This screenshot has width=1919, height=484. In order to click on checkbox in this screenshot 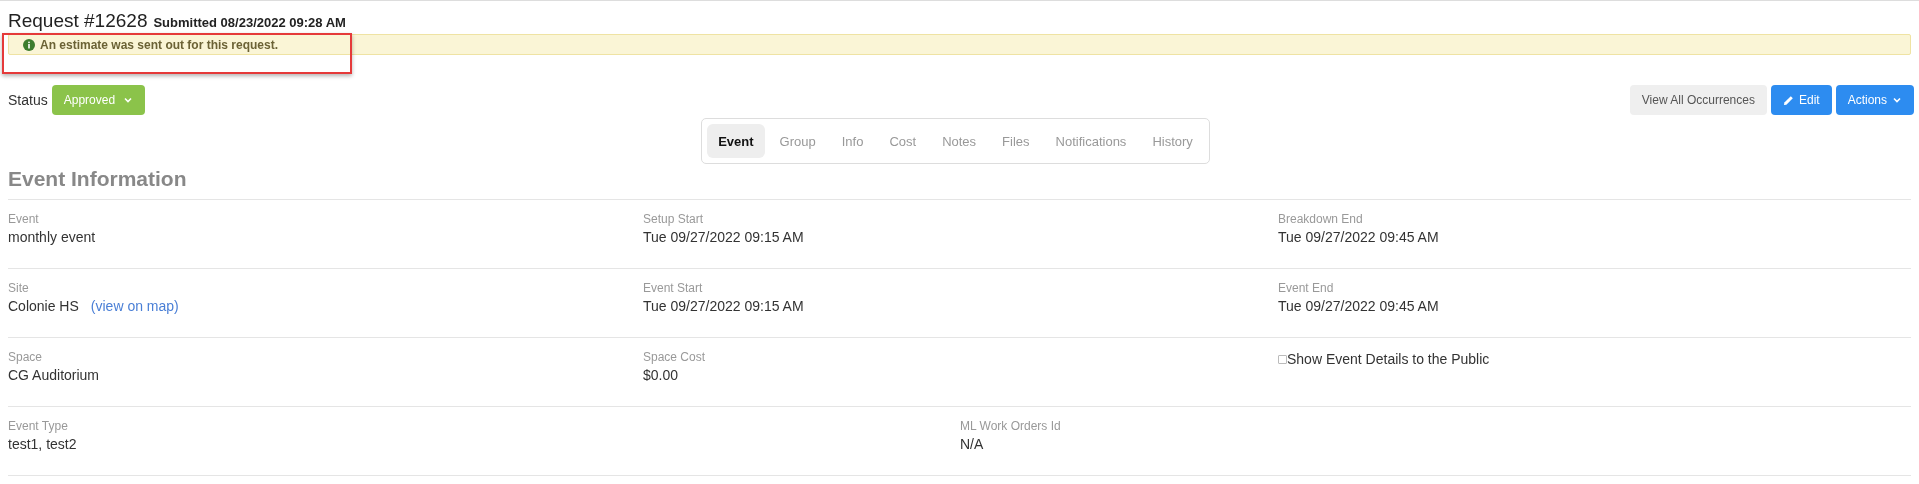, I will do `click(1282, 359)`.